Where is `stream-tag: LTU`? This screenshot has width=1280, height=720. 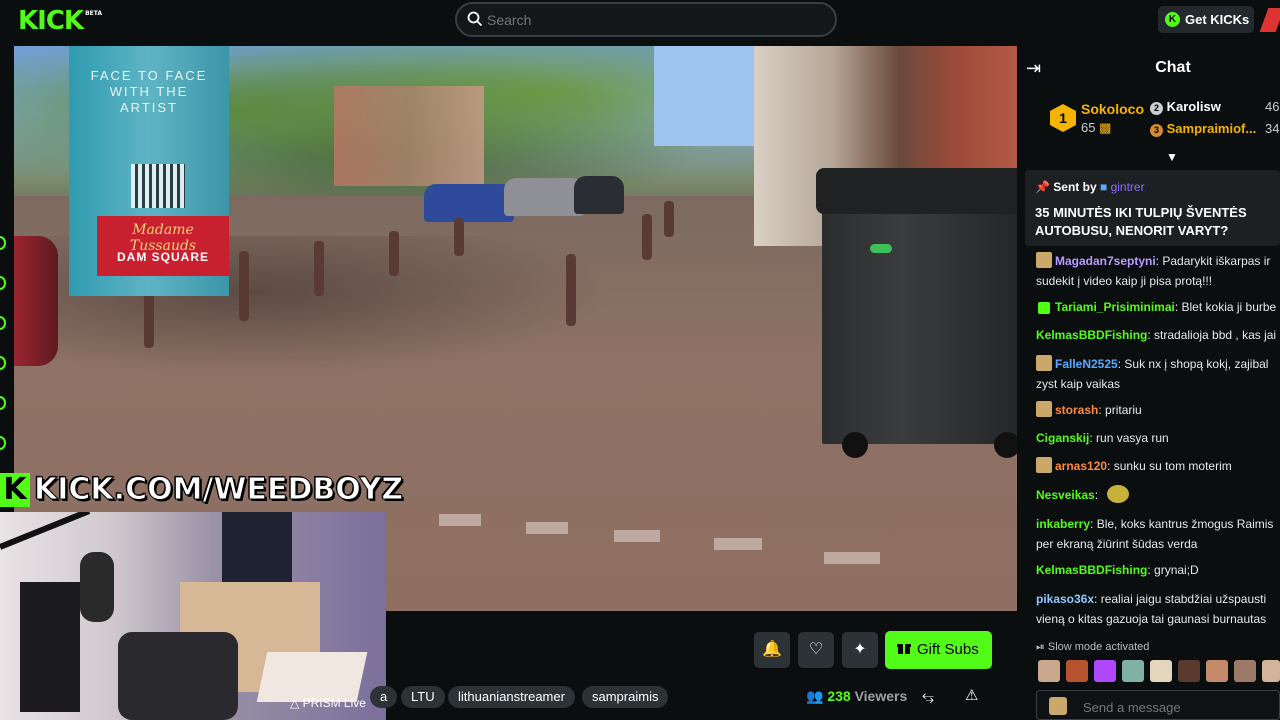 stream-tag: LTU is located at coordinates (423, 697).